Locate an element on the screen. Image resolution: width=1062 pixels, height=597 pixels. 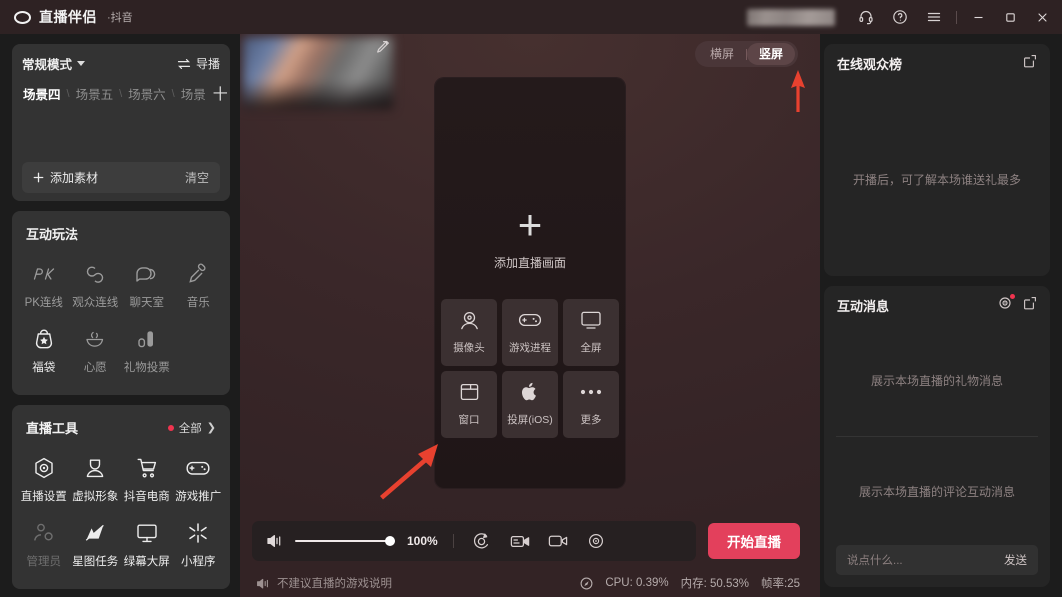
tool-item-live-settings: 直播设置 is located at coordinates (44, 480).